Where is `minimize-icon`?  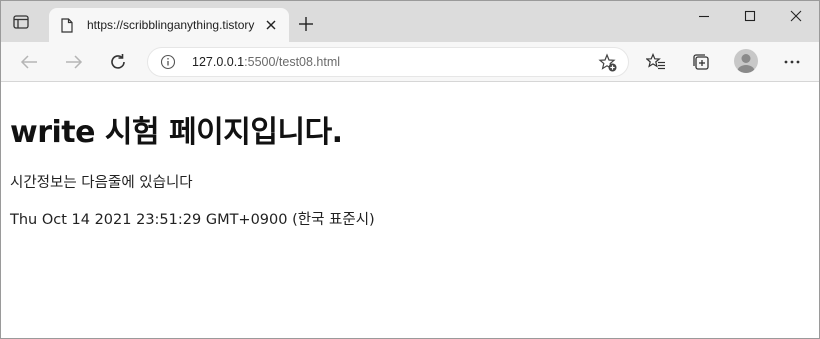 minimize-icon is located at coordinates (704, 16).